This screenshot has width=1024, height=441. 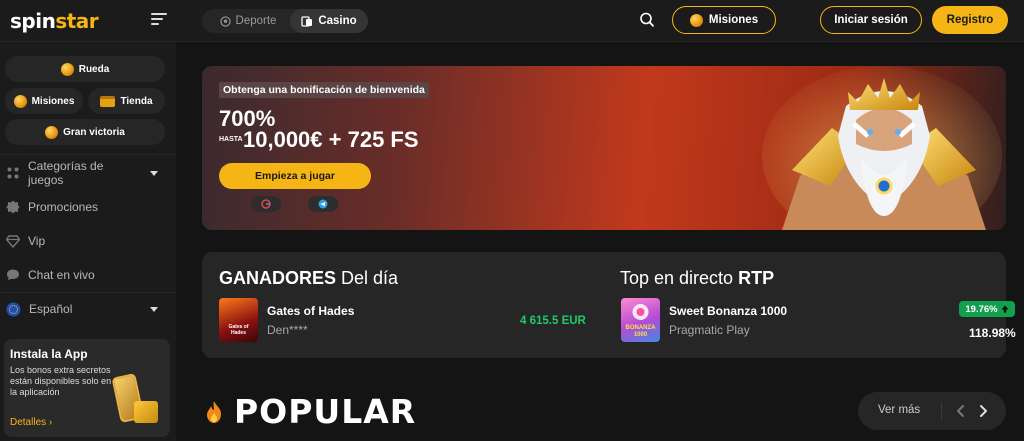 I want to click on diamond-icon, so click(x=13, y=241).